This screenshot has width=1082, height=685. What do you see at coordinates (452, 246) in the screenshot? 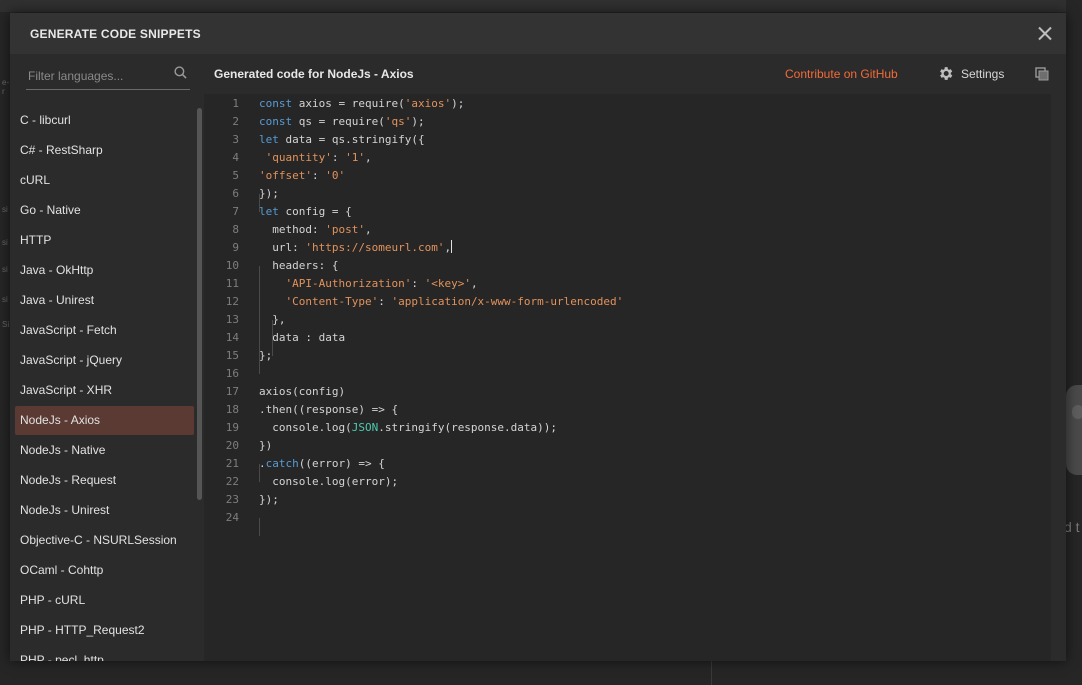
I see `text-cursor` at bounding box center [452, 246].